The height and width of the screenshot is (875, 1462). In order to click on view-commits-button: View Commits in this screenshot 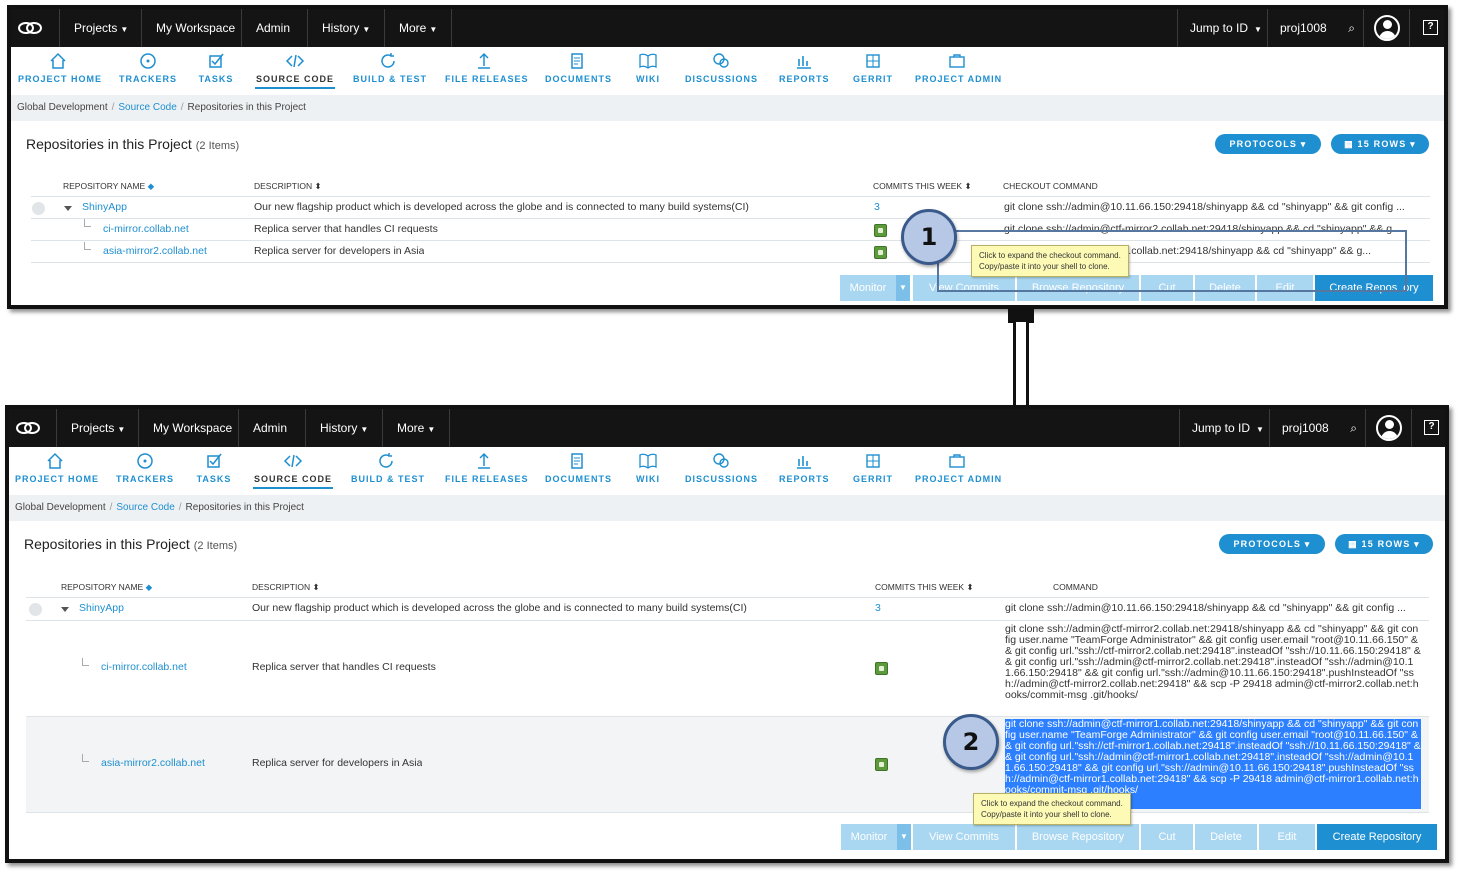, I will do `click(964, 837)`.